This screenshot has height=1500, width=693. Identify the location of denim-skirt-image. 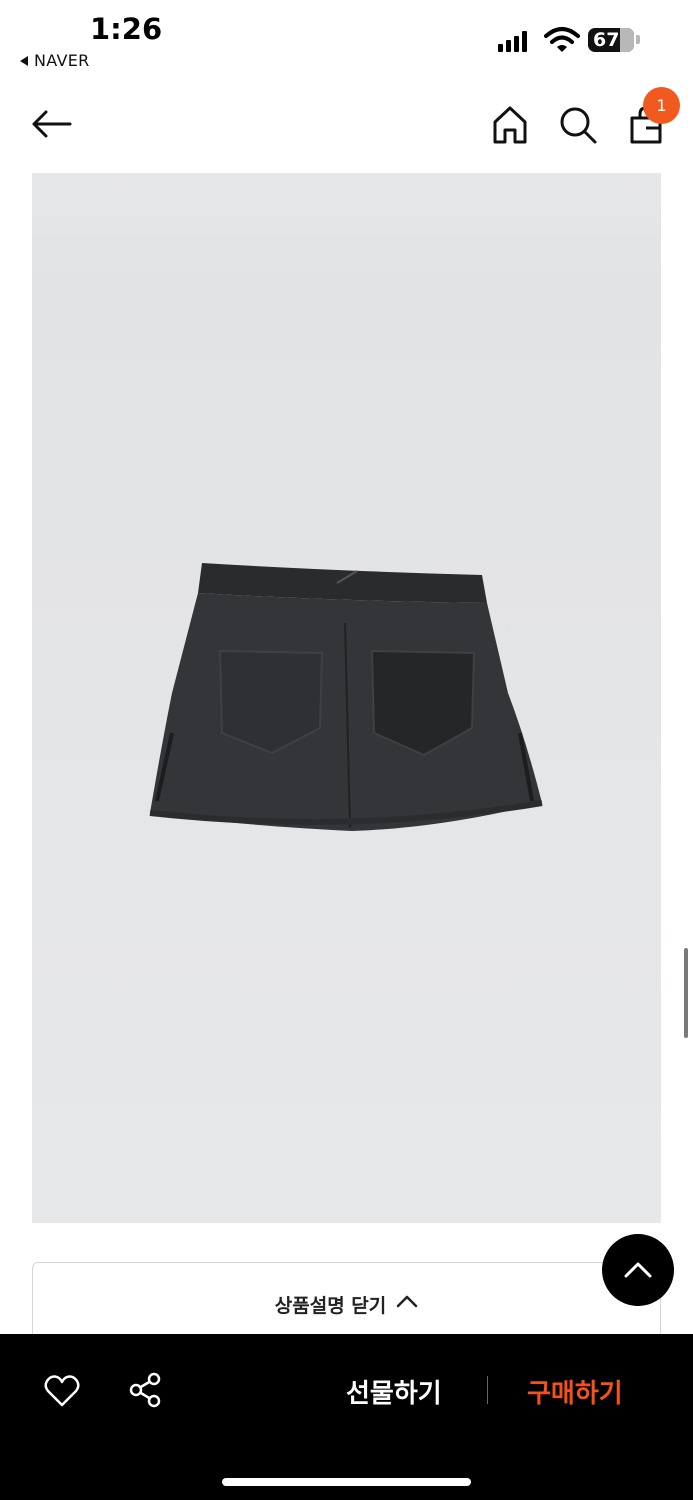
(346, 697).